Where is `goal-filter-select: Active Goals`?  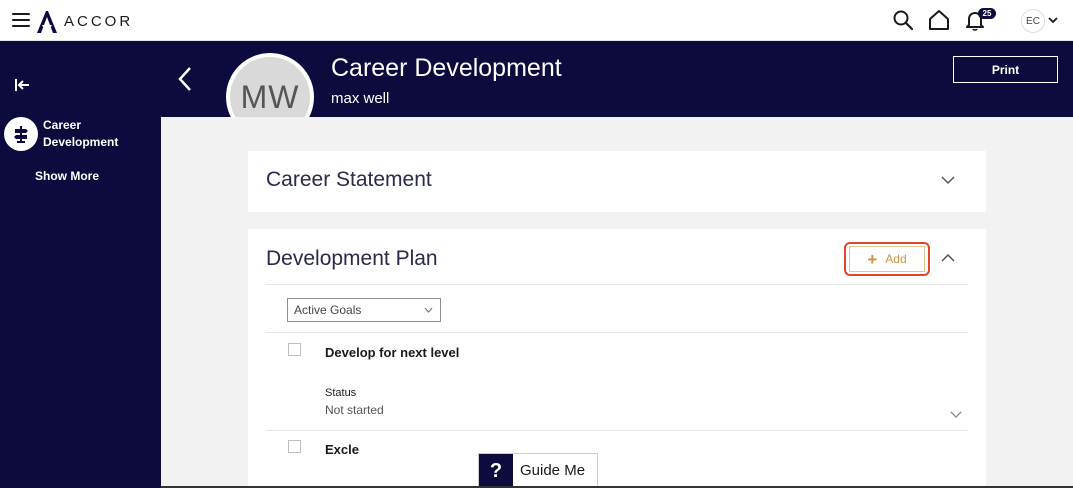 goal-filter-select: Active Goals is located at coordinates (364, 310).